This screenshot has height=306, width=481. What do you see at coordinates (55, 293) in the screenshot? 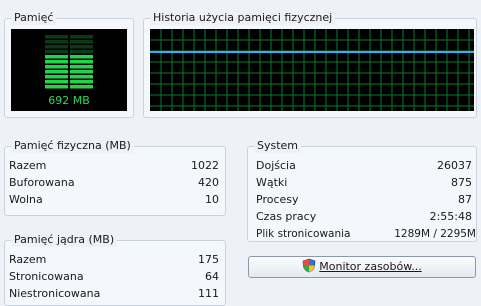
I see `kernel-row-label: Niestronicowana` at bounding box center [55, 293].